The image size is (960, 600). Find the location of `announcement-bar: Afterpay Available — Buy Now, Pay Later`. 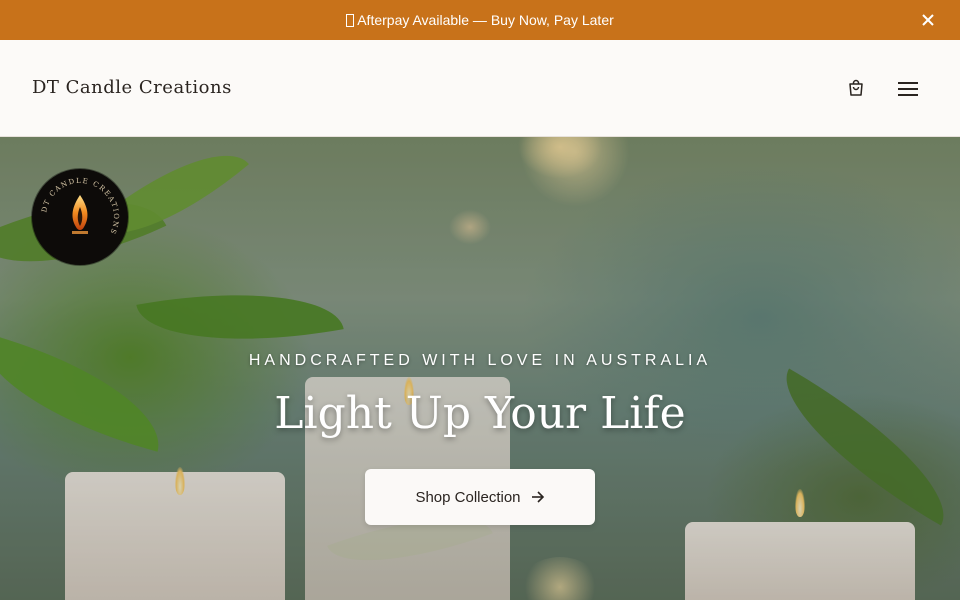

announcement-bar: Afterpay Available — Buy Now, Pay Later is located at coordinates (480, 20).